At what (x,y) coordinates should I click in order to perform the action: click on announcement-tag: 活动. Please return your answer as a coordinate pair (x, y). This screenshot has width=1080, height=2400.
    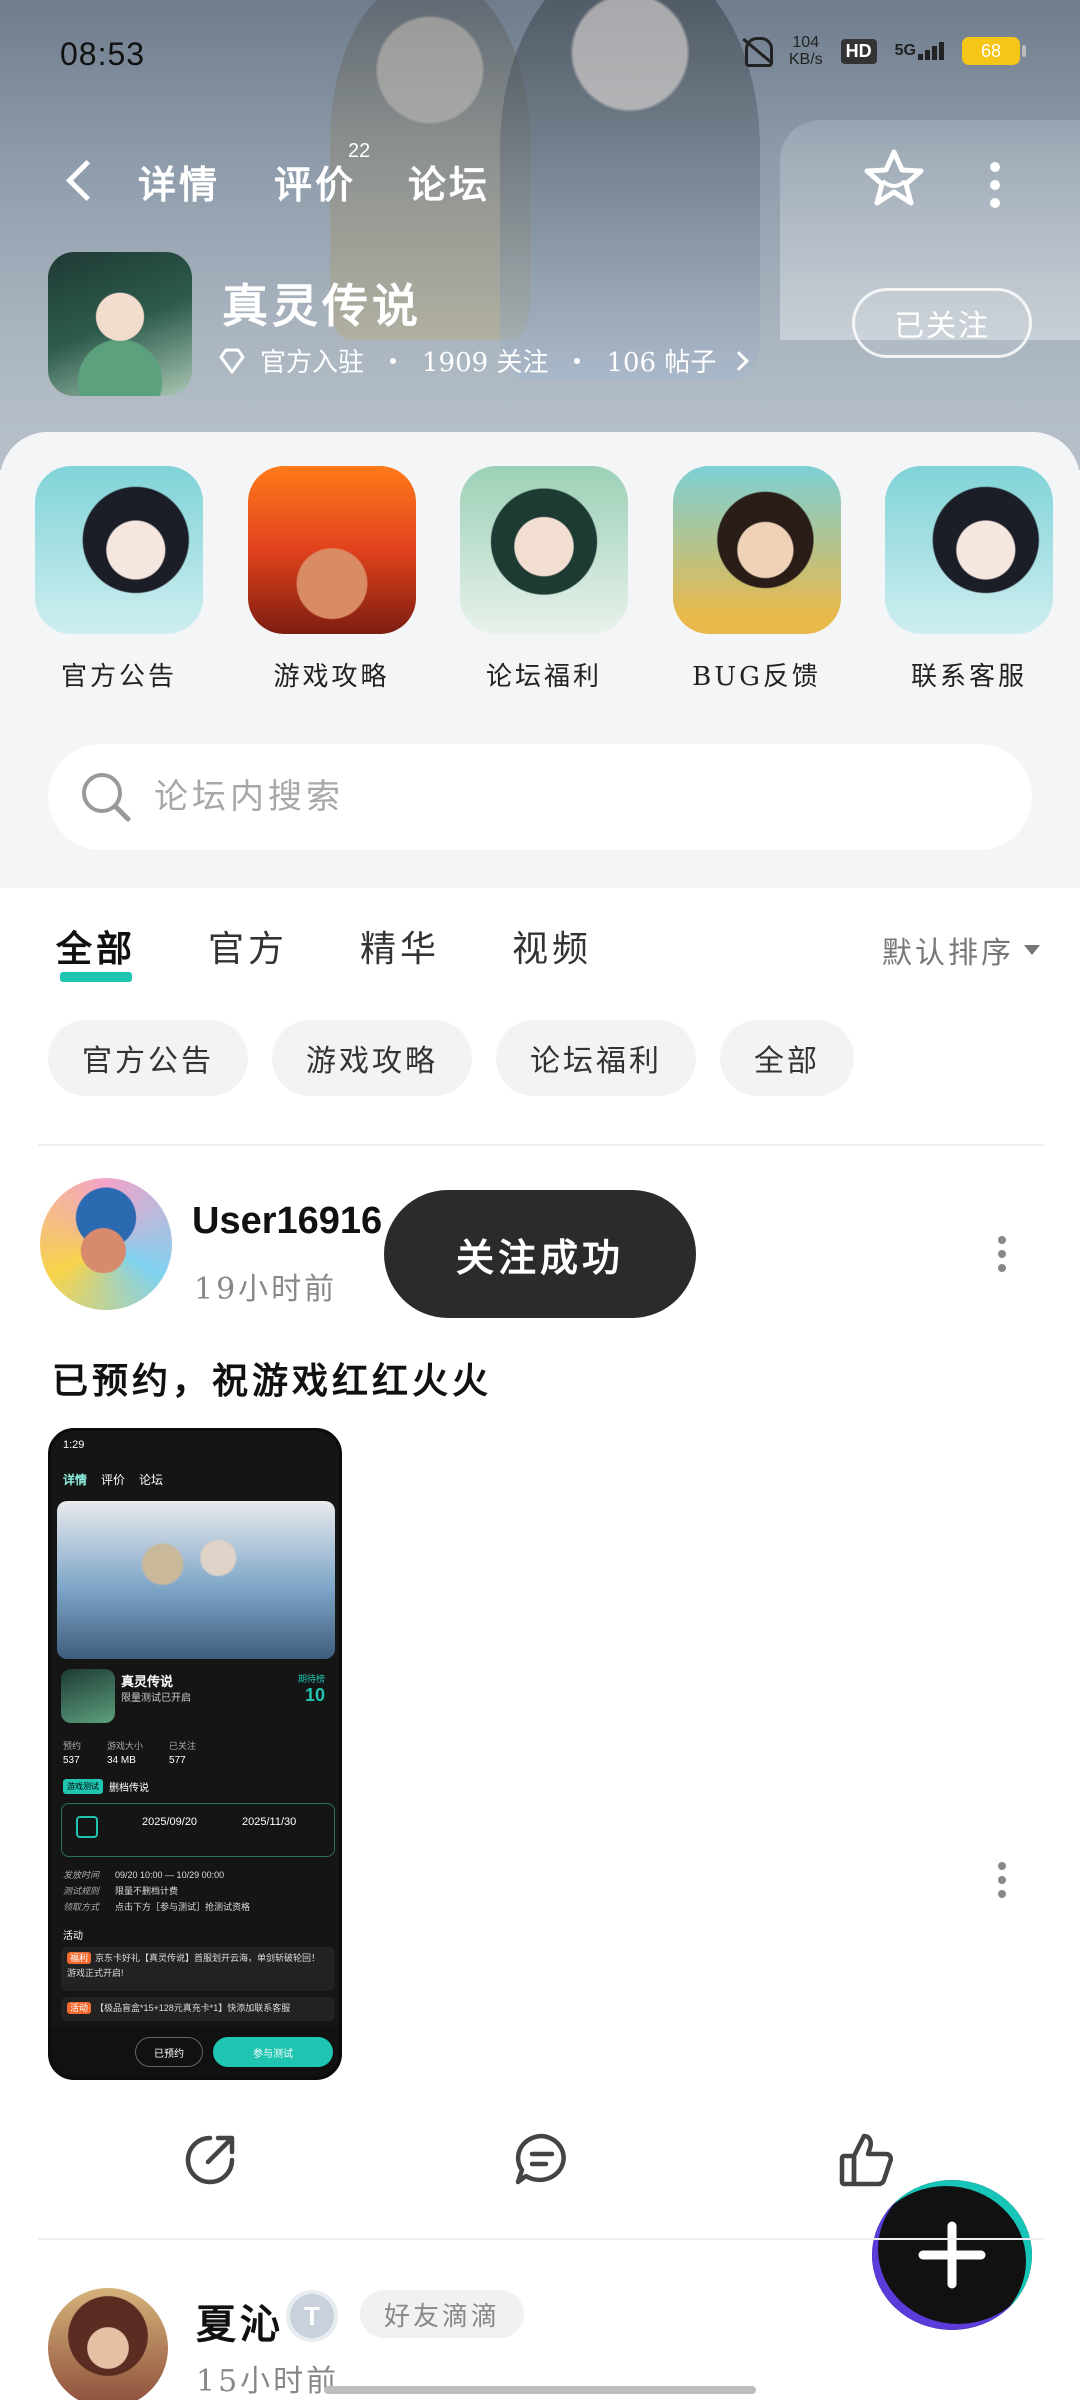
    Looking at the image, I should click on (79, 2008).